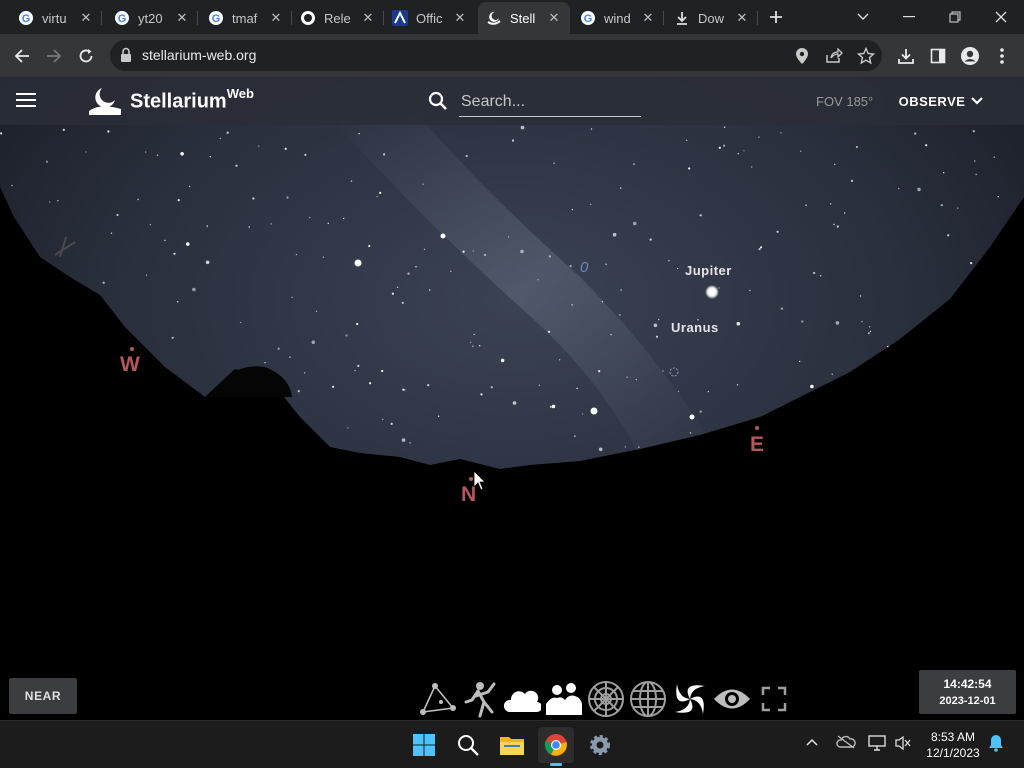  Describe the element at coordinates (695, 327) in the screenshot. I see `uranus-label: Uranus` at that location.